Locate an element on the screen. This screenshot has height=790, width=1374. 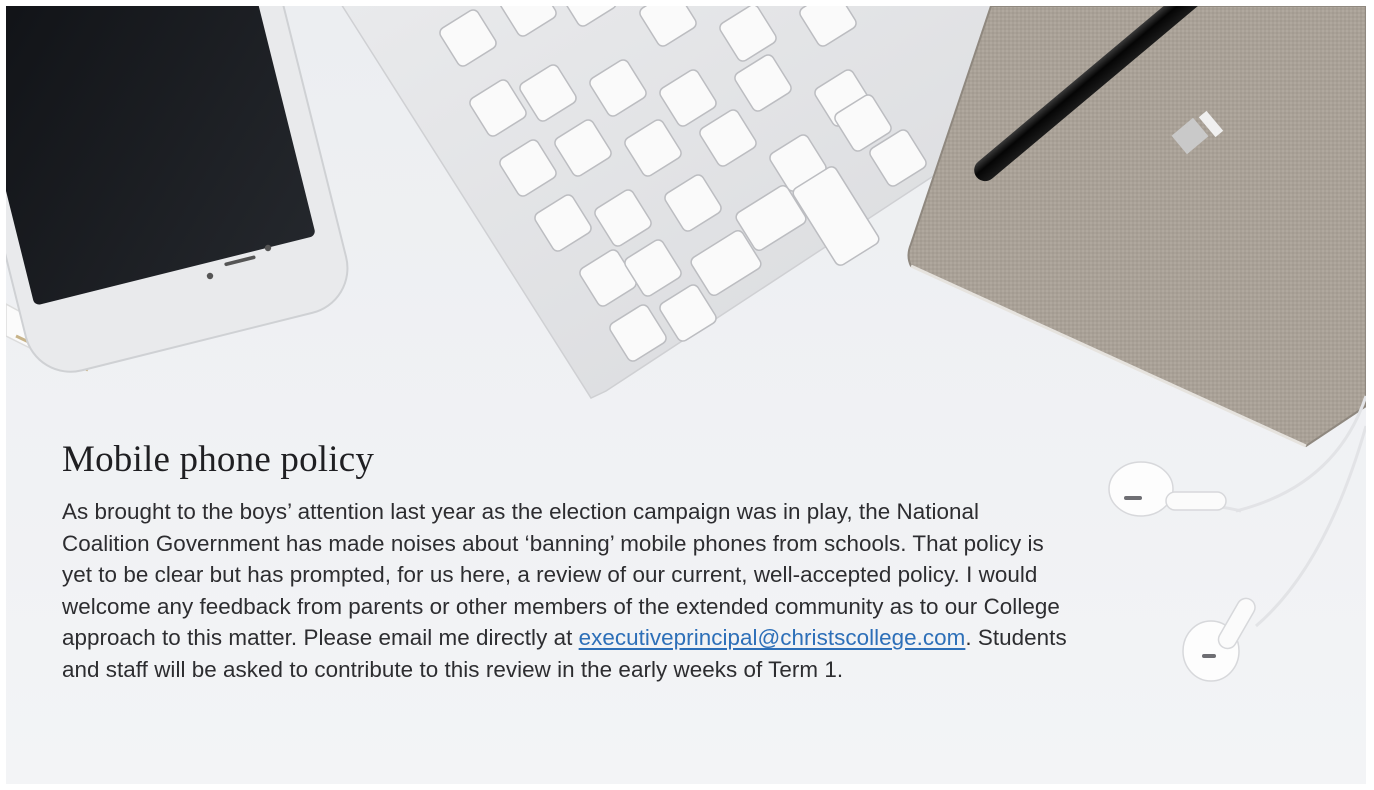
article-heading: Mobile phone policy is located at coordinates (218, 459).